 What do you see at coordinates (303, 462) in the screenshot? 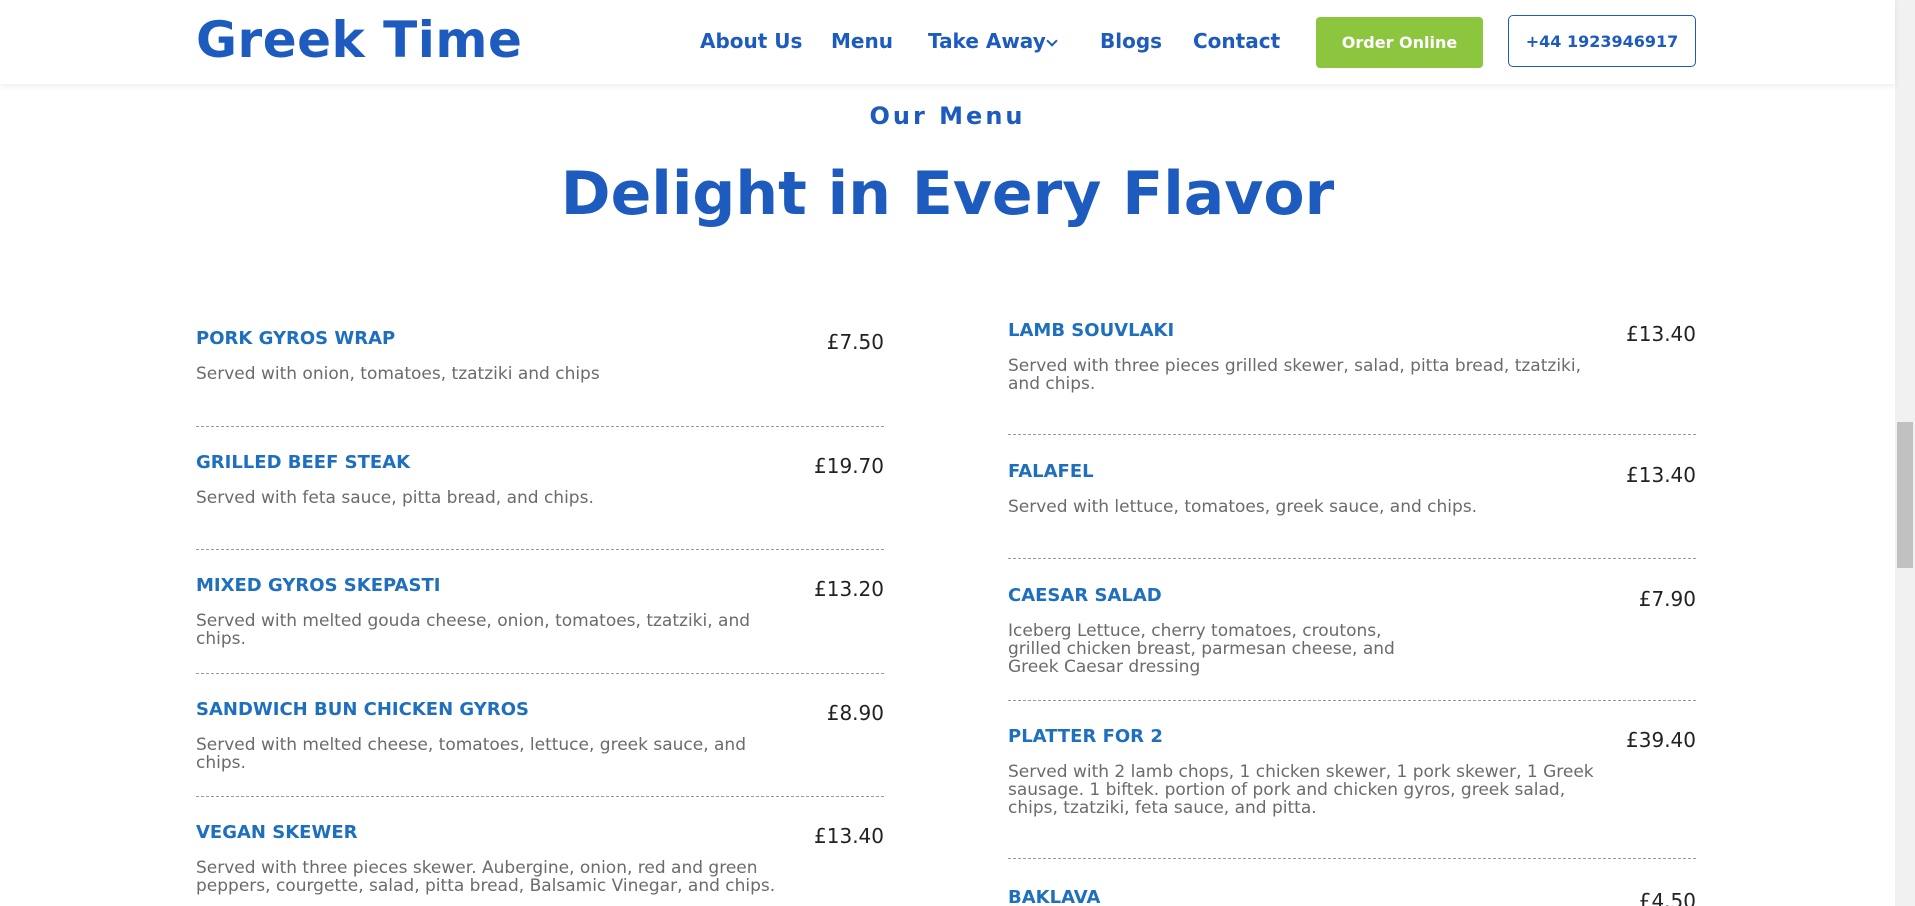
I see `menu-item-name: GRILLED BEEF STEAK` at bounding box center [303, 462].